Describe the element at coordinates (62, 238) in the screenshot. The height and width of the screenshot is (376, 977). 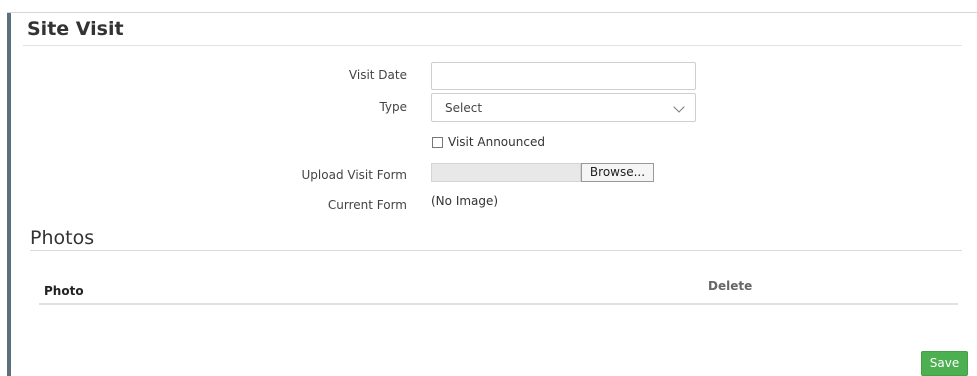
I see `photos-title: Photos` at that location.